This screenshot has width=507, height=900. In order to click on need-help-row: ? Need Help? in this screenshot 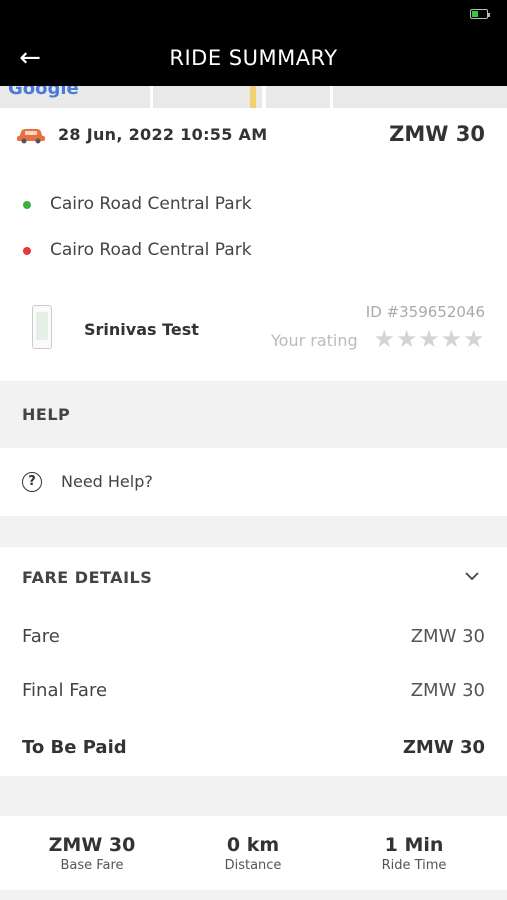, I will do `click(253, 482)`.